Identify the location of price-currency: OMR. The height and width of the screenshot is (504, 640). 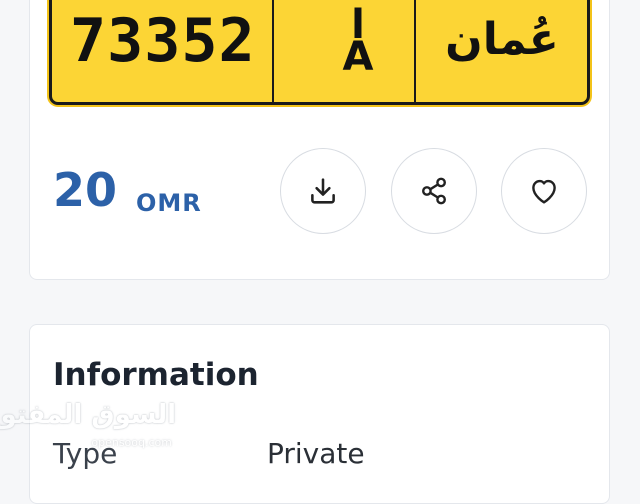
(169, 203).